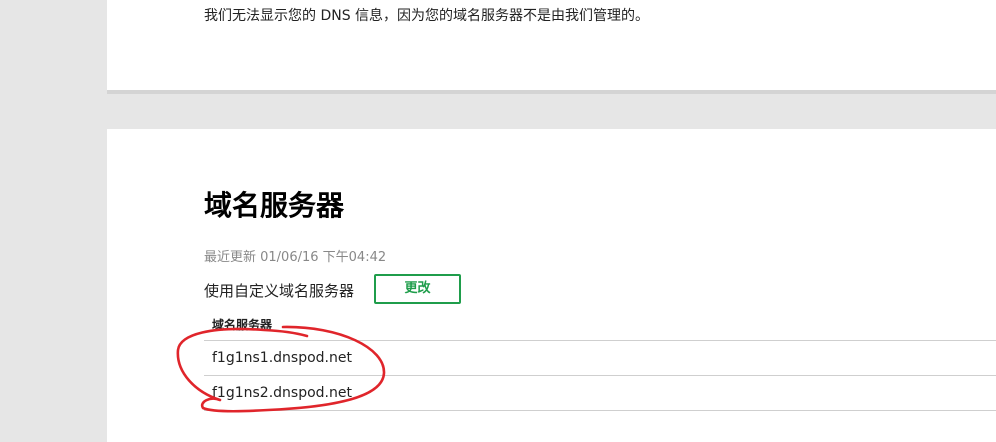 This screenshot has height=442, width=996. Describe the element at coordinates (600, 326) in the screenshot. I see `nameserver-table-header: 域名服务器` at that location.